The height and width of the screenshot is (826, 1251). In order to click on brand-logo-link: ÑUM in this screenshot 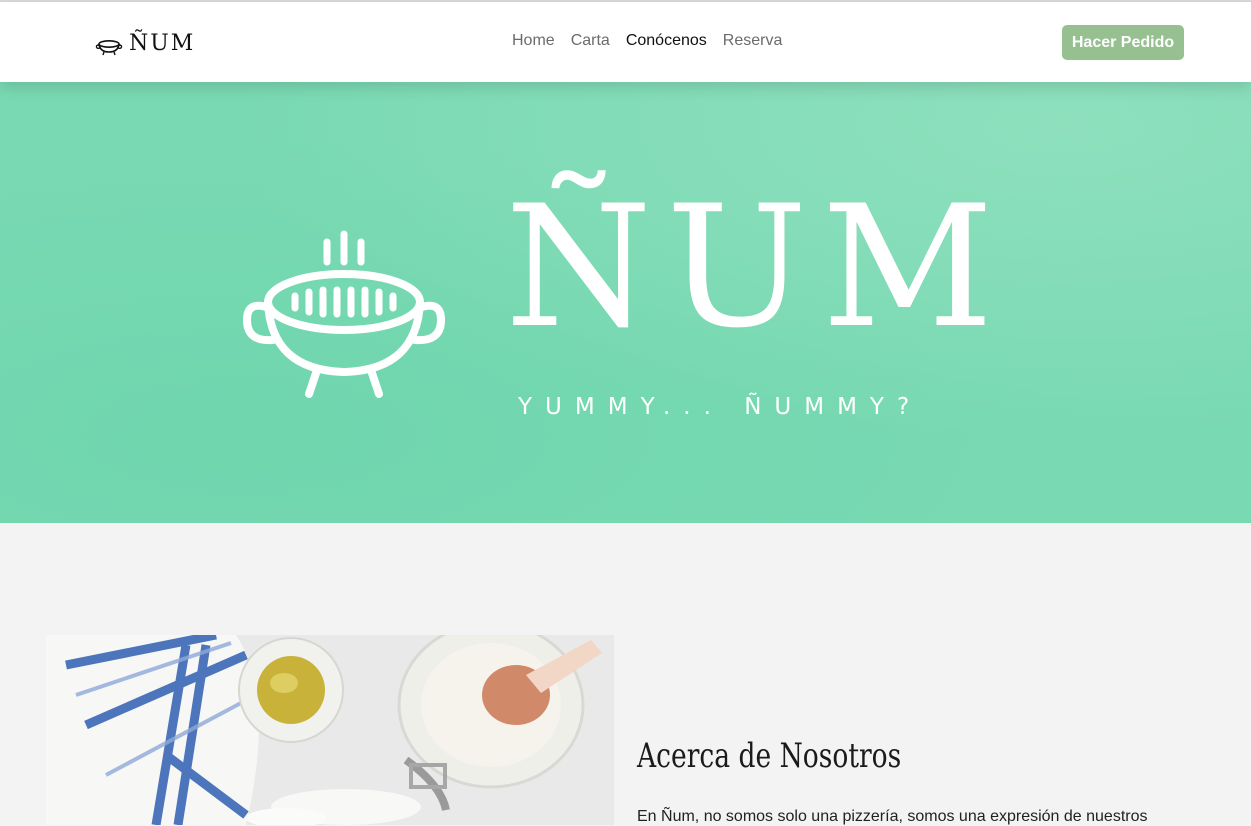, I will do `click(145, 43)`.